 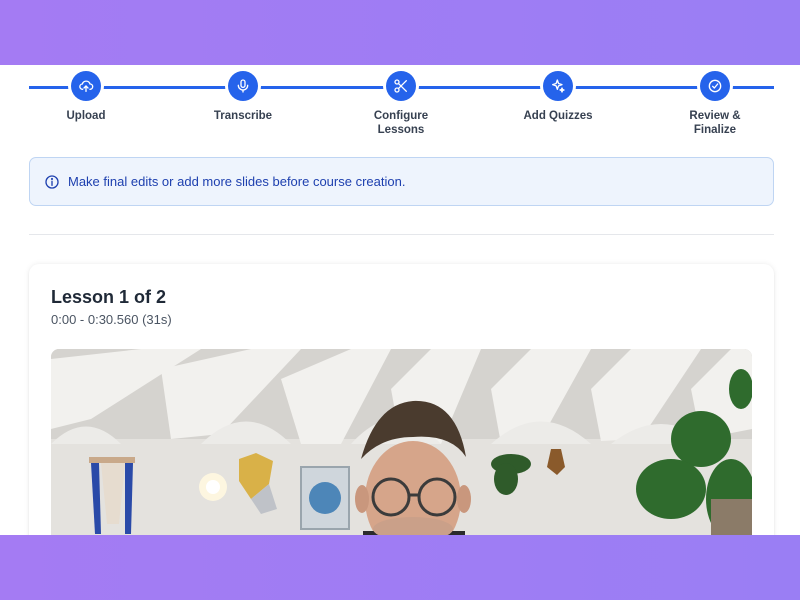 What do you see at coordinates (52, 182) in the screenshot?
I see `info-icon` at bounding box center [52, 182].